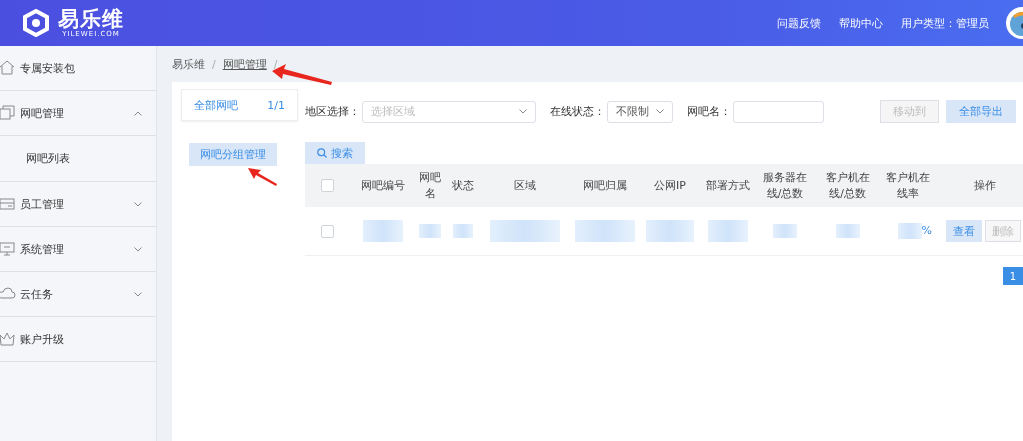 The height and width of the screenshot is (441, 1023). What do you see at coordinates (727, 185) in the screenshot?
I see `column-header: 部署方式` at bounding box center [727, 185].